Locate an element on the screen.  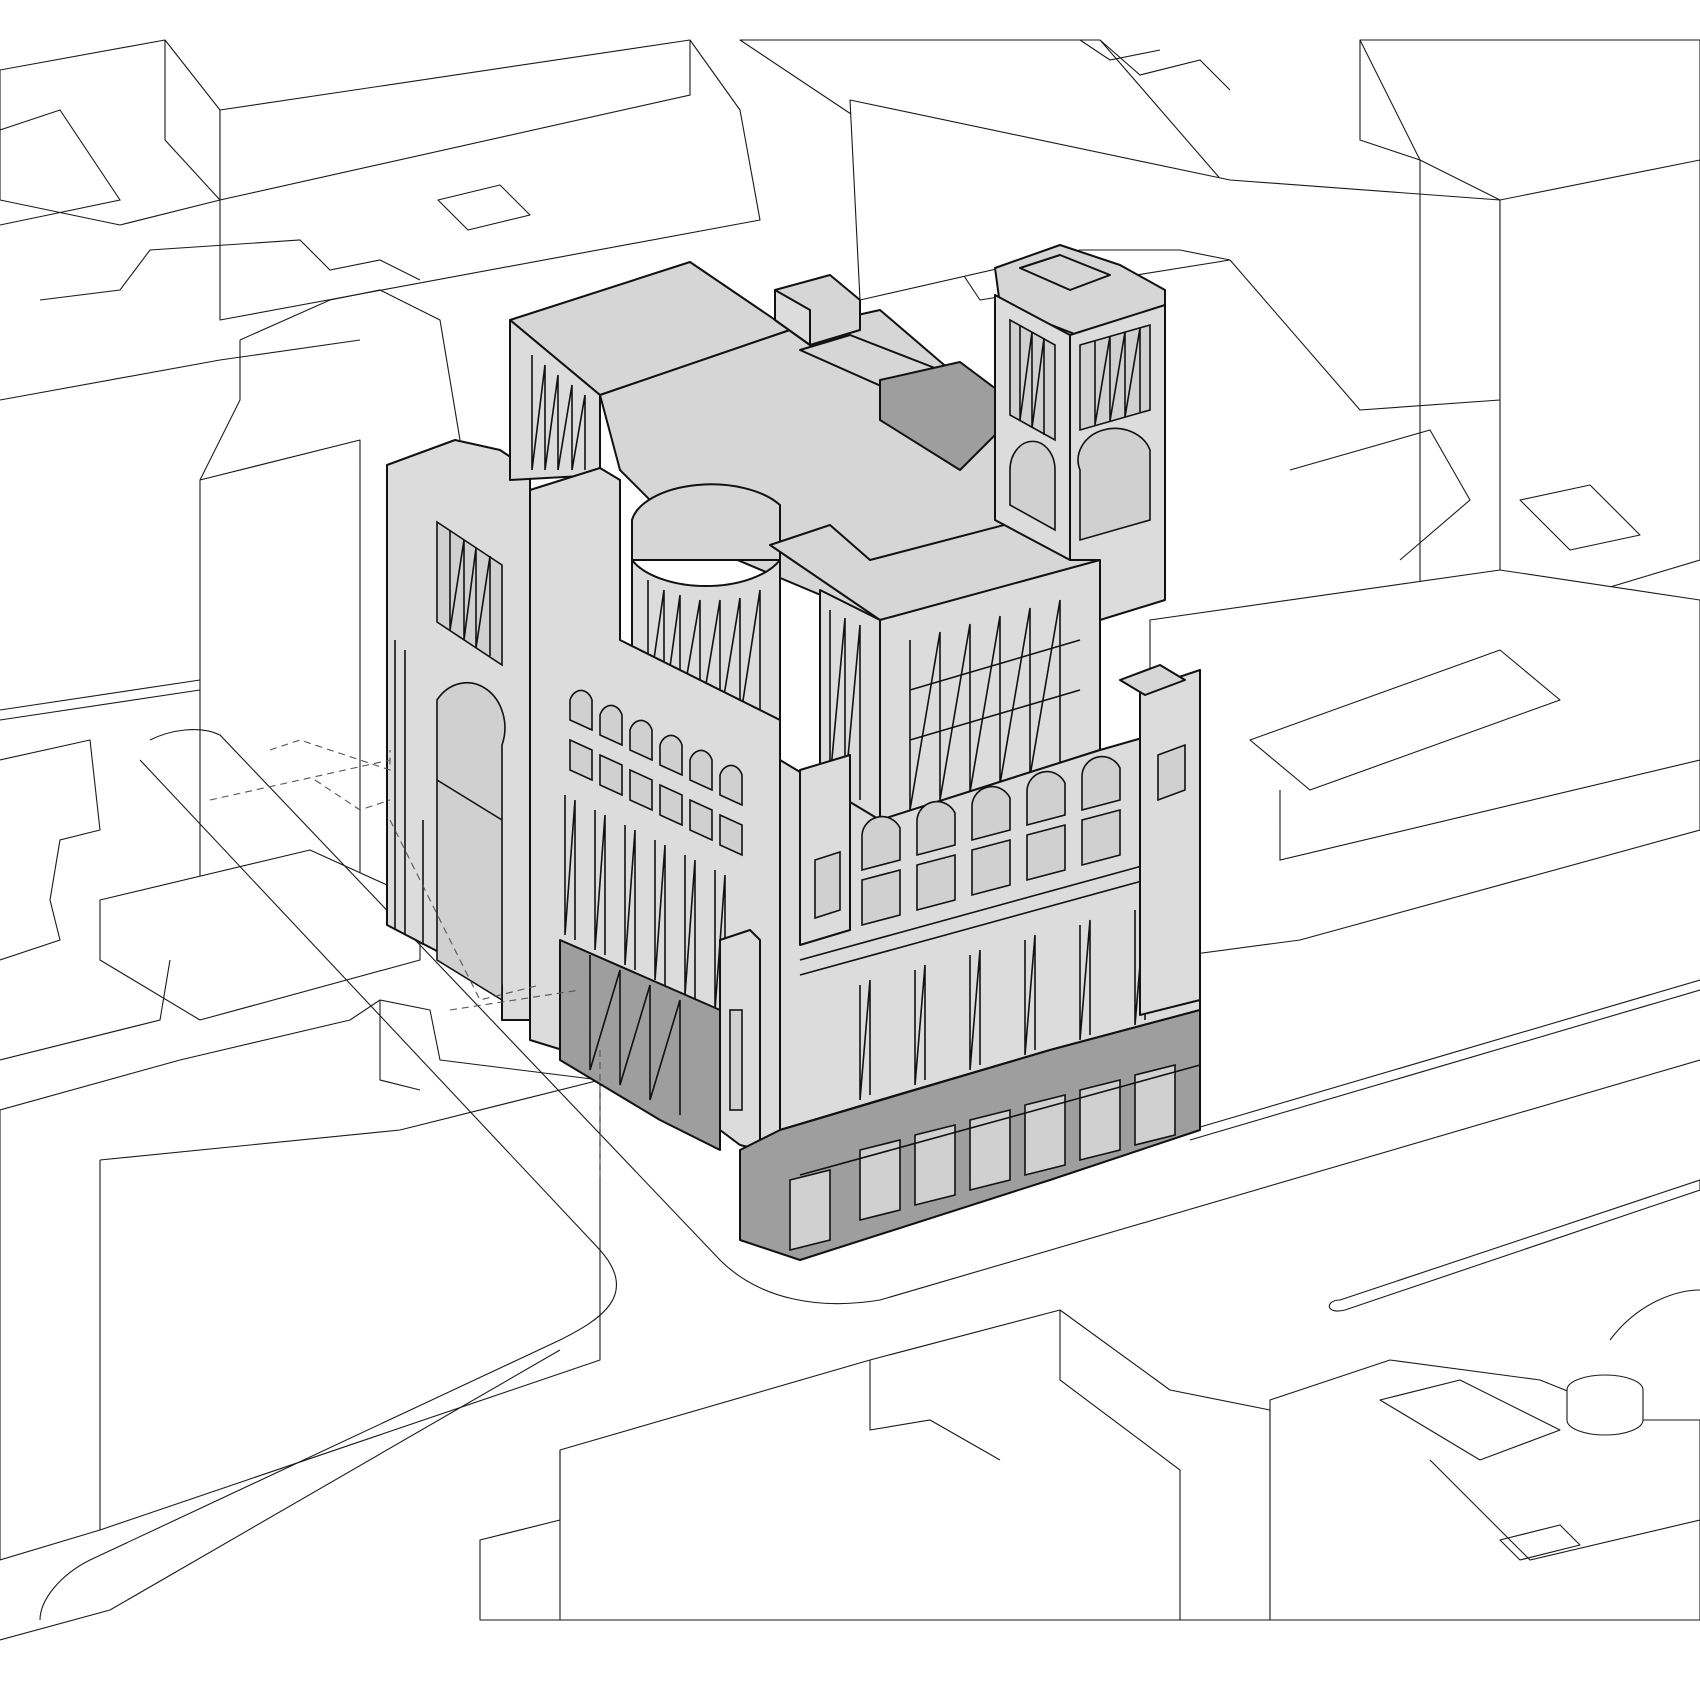
context-block-bottom-left is located at coordinates (300, 1280).